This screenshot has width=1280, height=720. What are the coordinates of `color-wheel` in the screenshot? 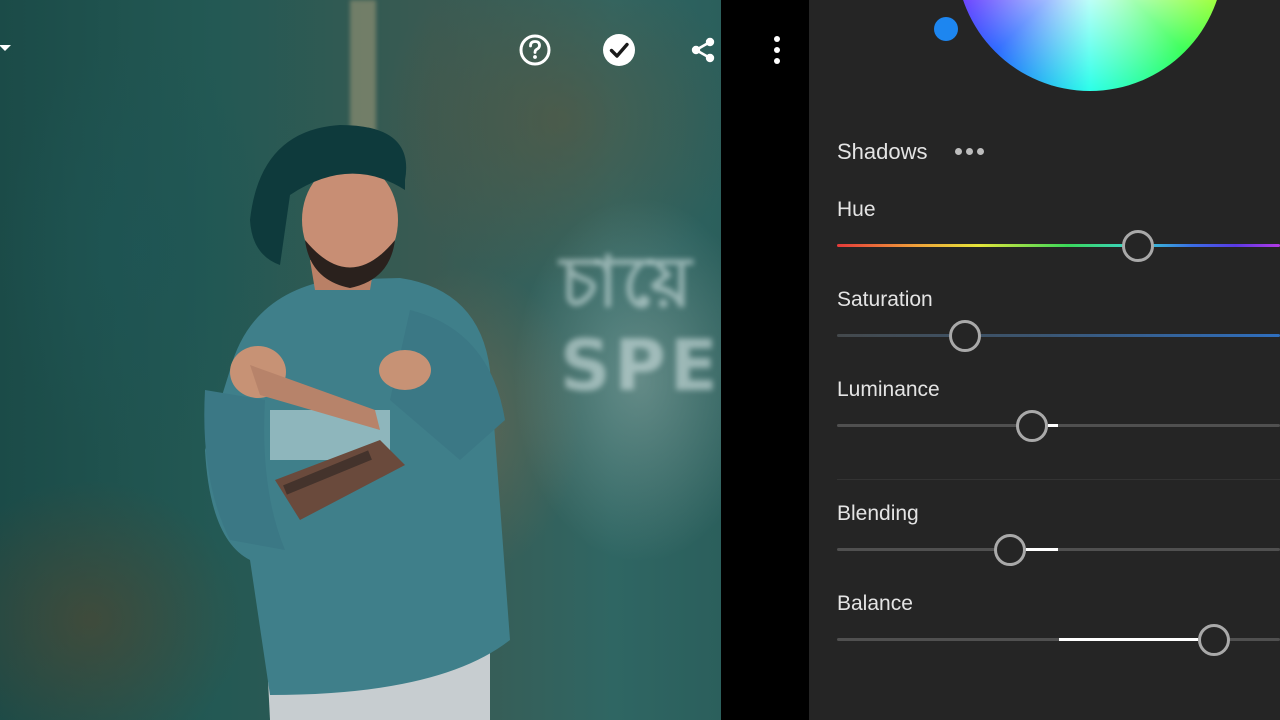 It's located at (1090, 45).